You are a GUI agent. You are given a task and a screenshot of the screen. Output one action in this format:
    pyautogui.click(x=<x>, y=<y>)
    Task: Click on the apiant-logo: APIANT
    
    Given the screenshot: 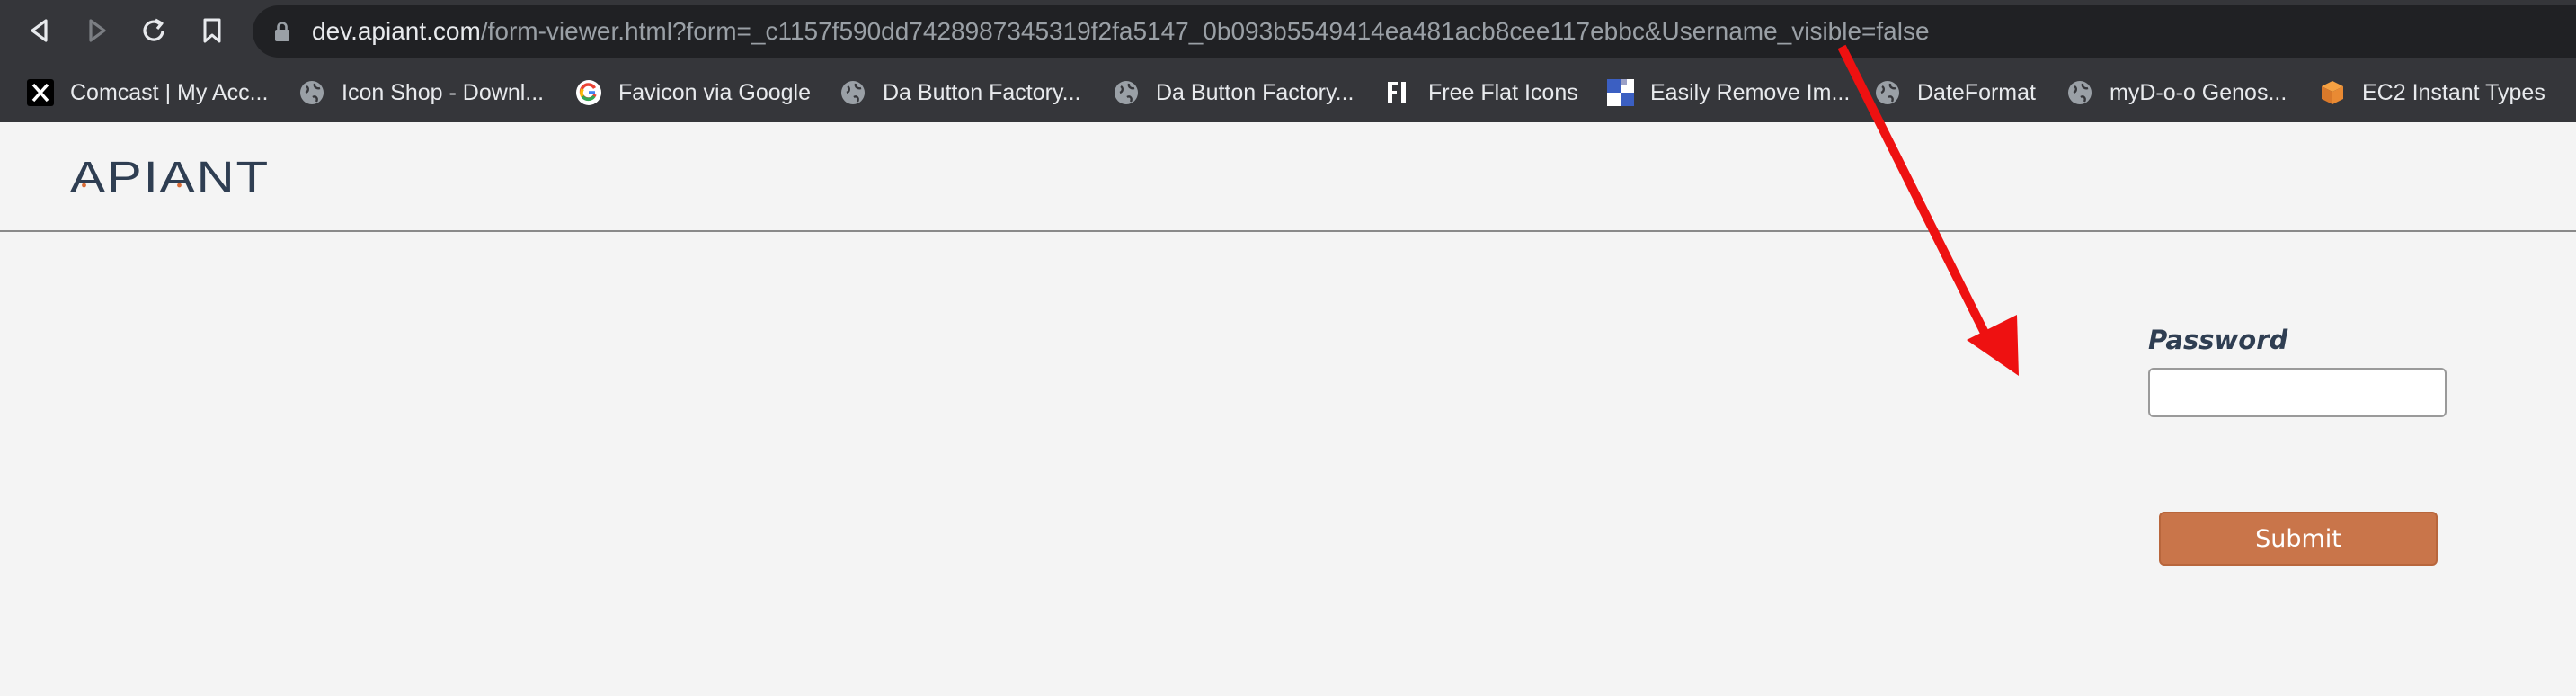 What is the action you would take?
    pyautogui.click(x=170, y=175)
    